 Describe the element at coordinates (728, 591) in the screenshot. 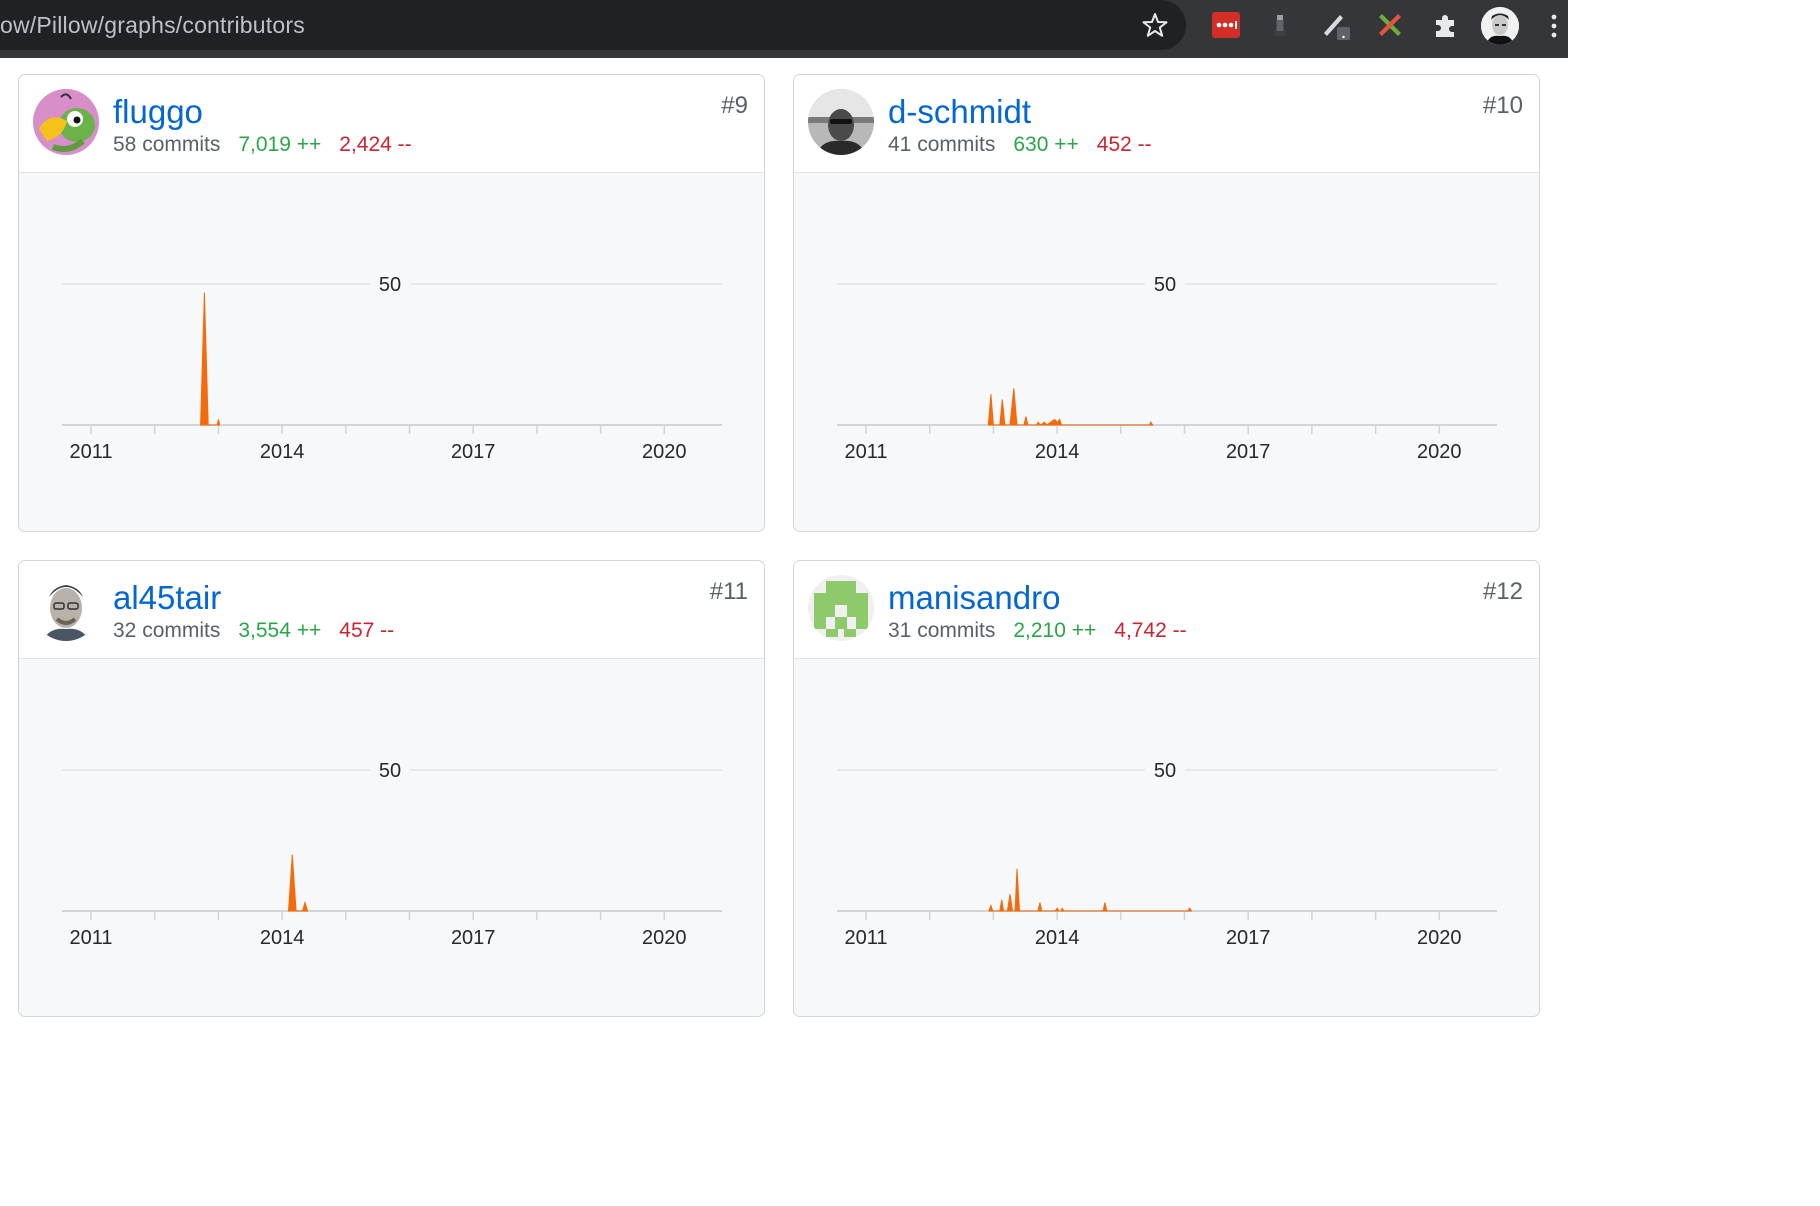

I see `contributor-rank: #11` at that location.